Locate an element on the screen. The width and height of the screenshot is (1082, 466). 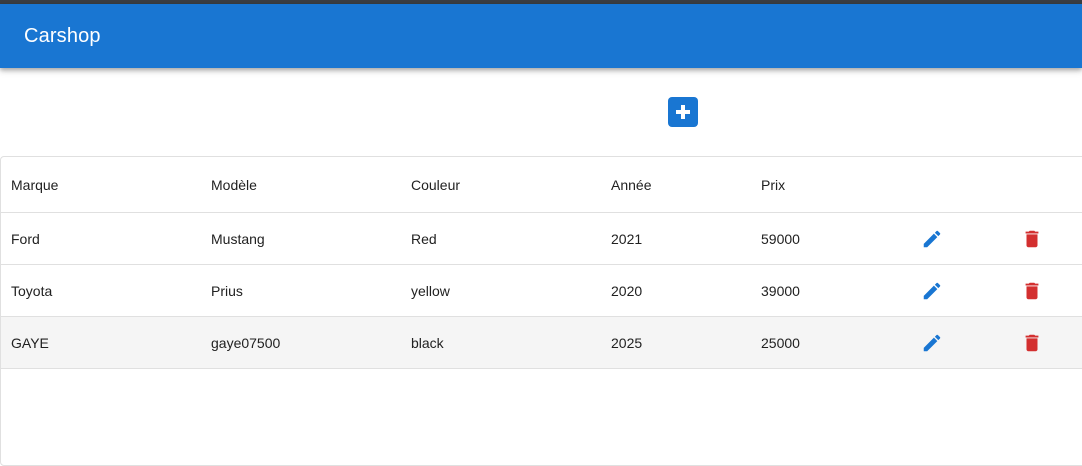
add-icon is located at coordinates (683, 112).